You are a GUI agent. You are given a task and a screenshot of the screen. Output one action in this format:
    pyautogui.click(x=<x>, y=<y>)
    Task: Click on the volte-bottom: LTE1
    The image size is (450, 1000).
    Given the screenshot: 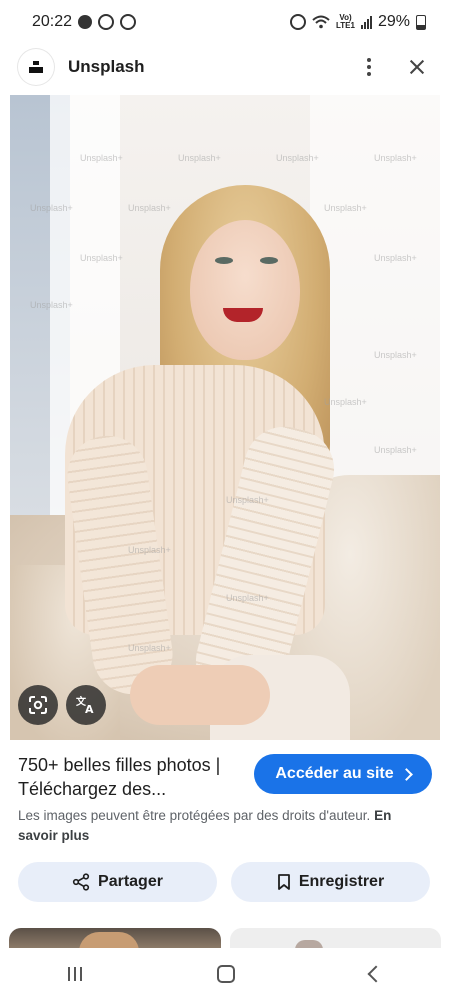 What is the action you would take?
    pyautogui.click(x=345, y=25)
    